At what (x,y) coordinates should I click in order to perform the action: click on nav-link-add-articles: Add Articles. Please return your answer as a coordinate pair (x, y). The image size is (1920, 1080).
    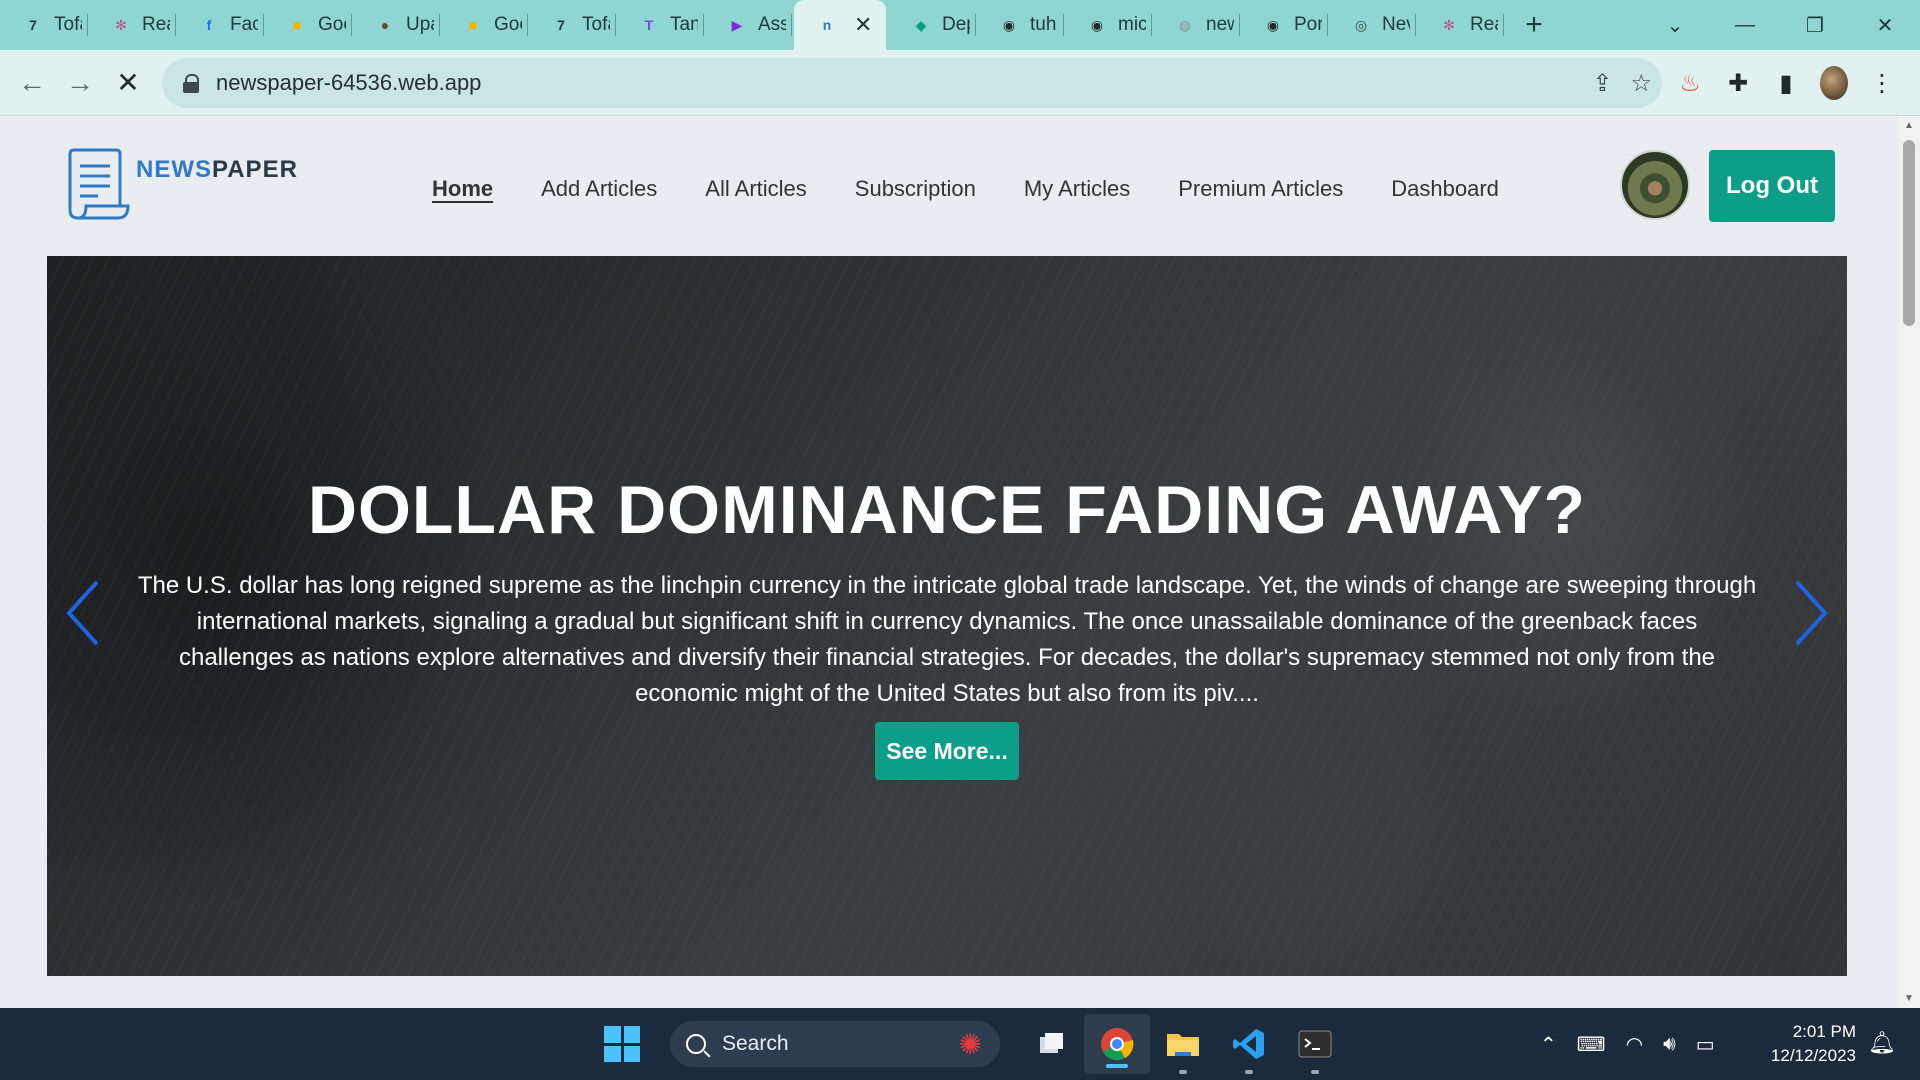
    Looking at the image, I should click on (599, 189).